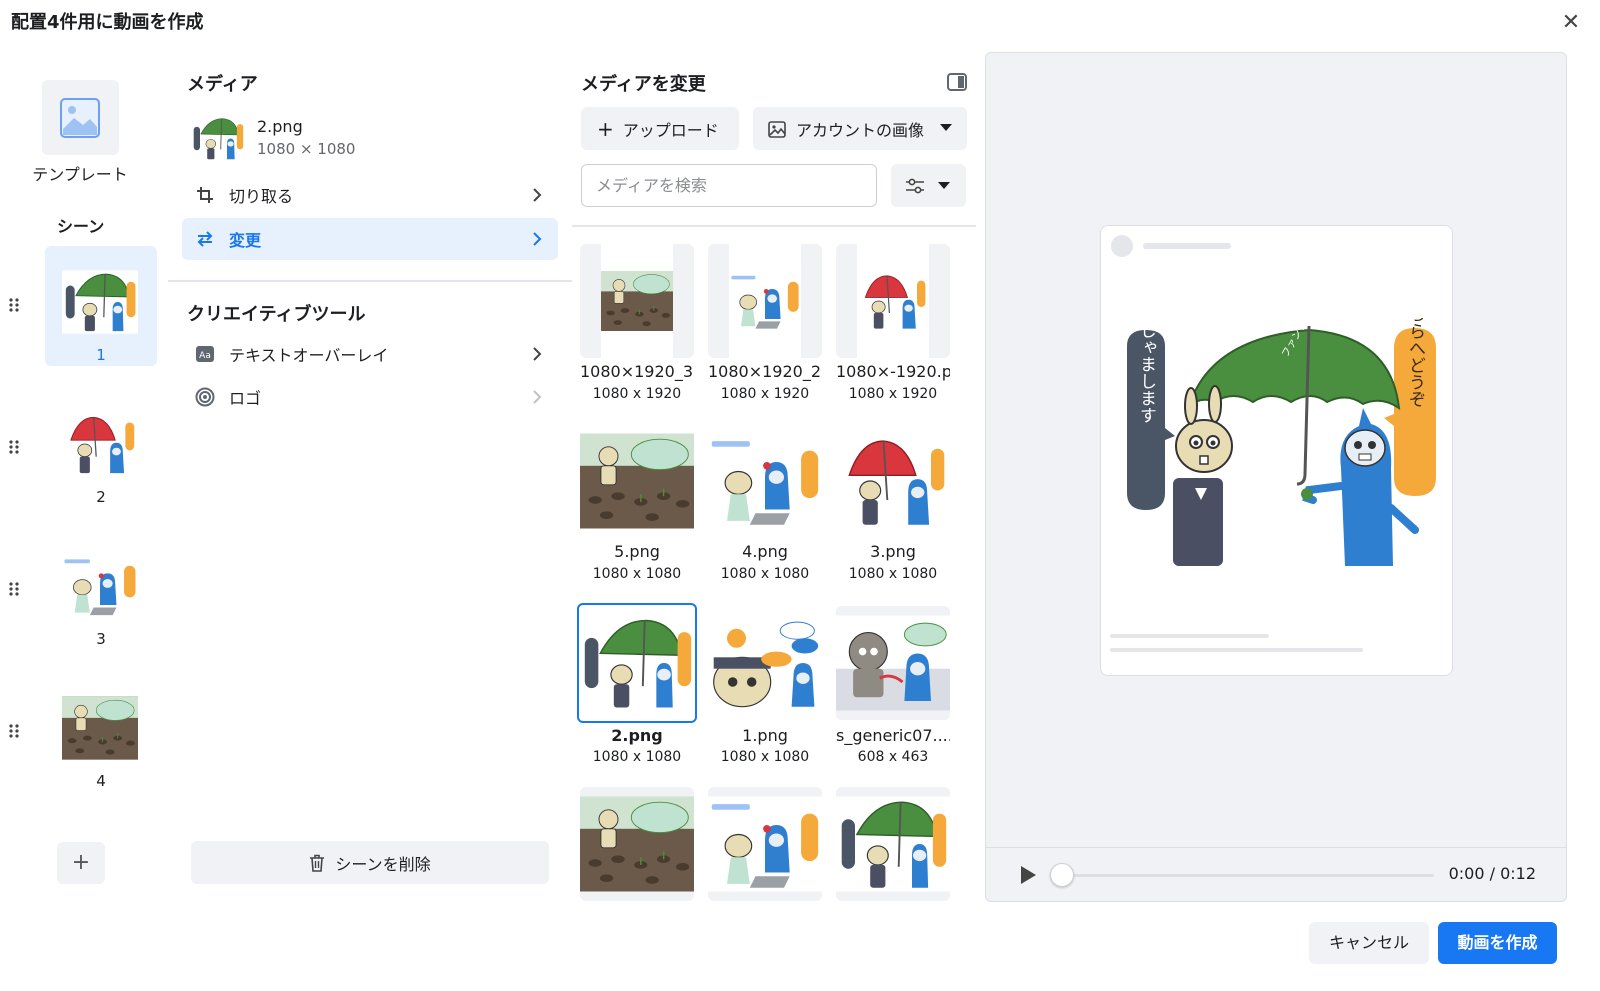  I want to click on text-overlay-row: Aa テキストオーバーレイ, so click(370, 354).